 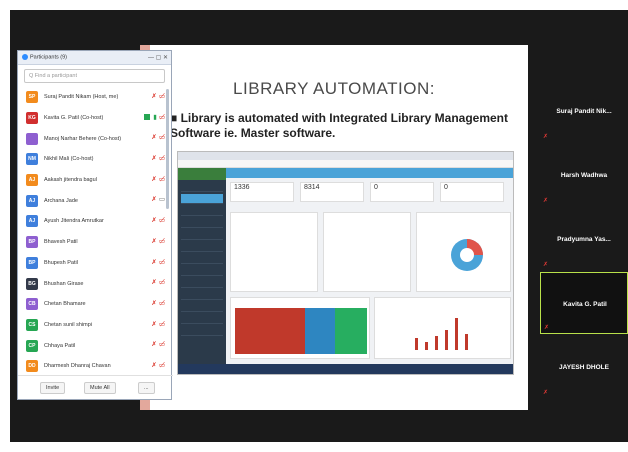 I want to click on avatar: CS, so click(x=32, y=324).